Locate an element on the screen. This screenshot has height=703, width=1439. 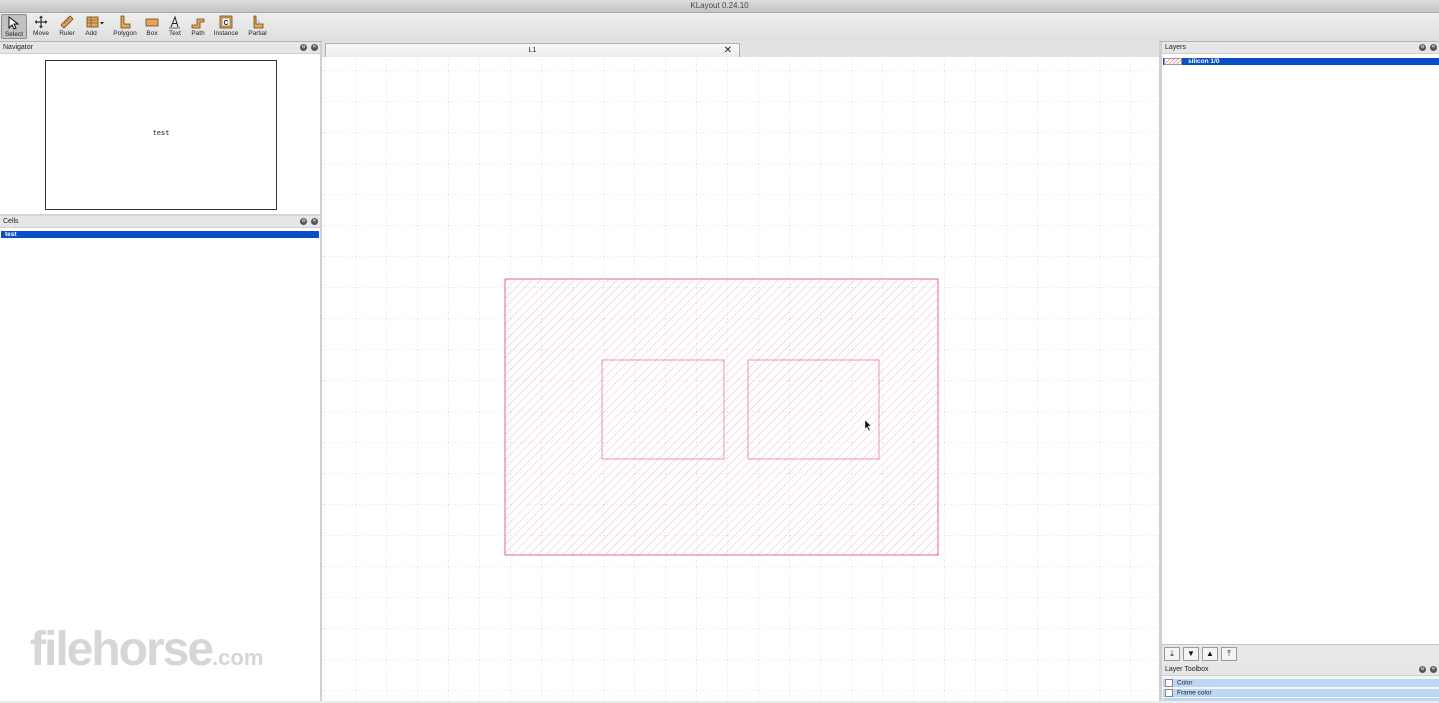
navigator-panel-header: Navigator ⊖ ✕ is located at coordinates (160, 48).